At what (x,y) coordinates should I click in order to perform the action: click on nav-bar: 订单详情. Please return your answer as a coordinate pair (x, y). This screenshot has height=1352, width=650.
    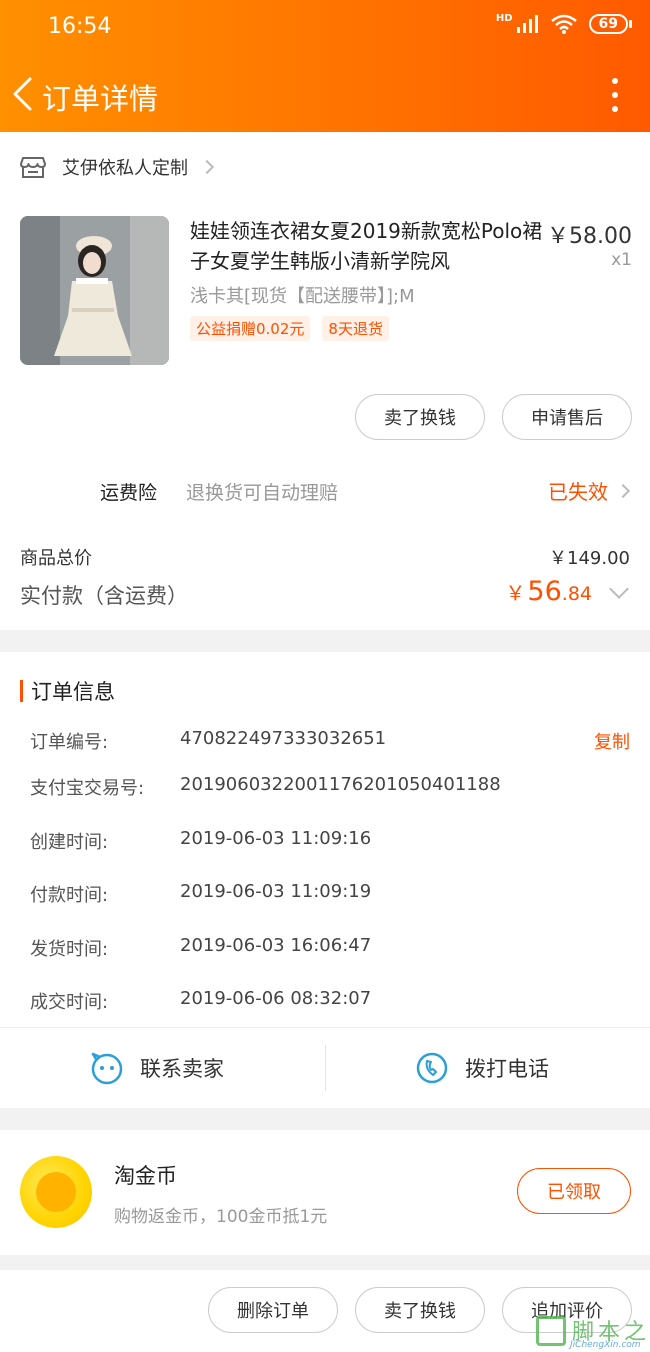
    Looking at the image, I should click on (325, 95).